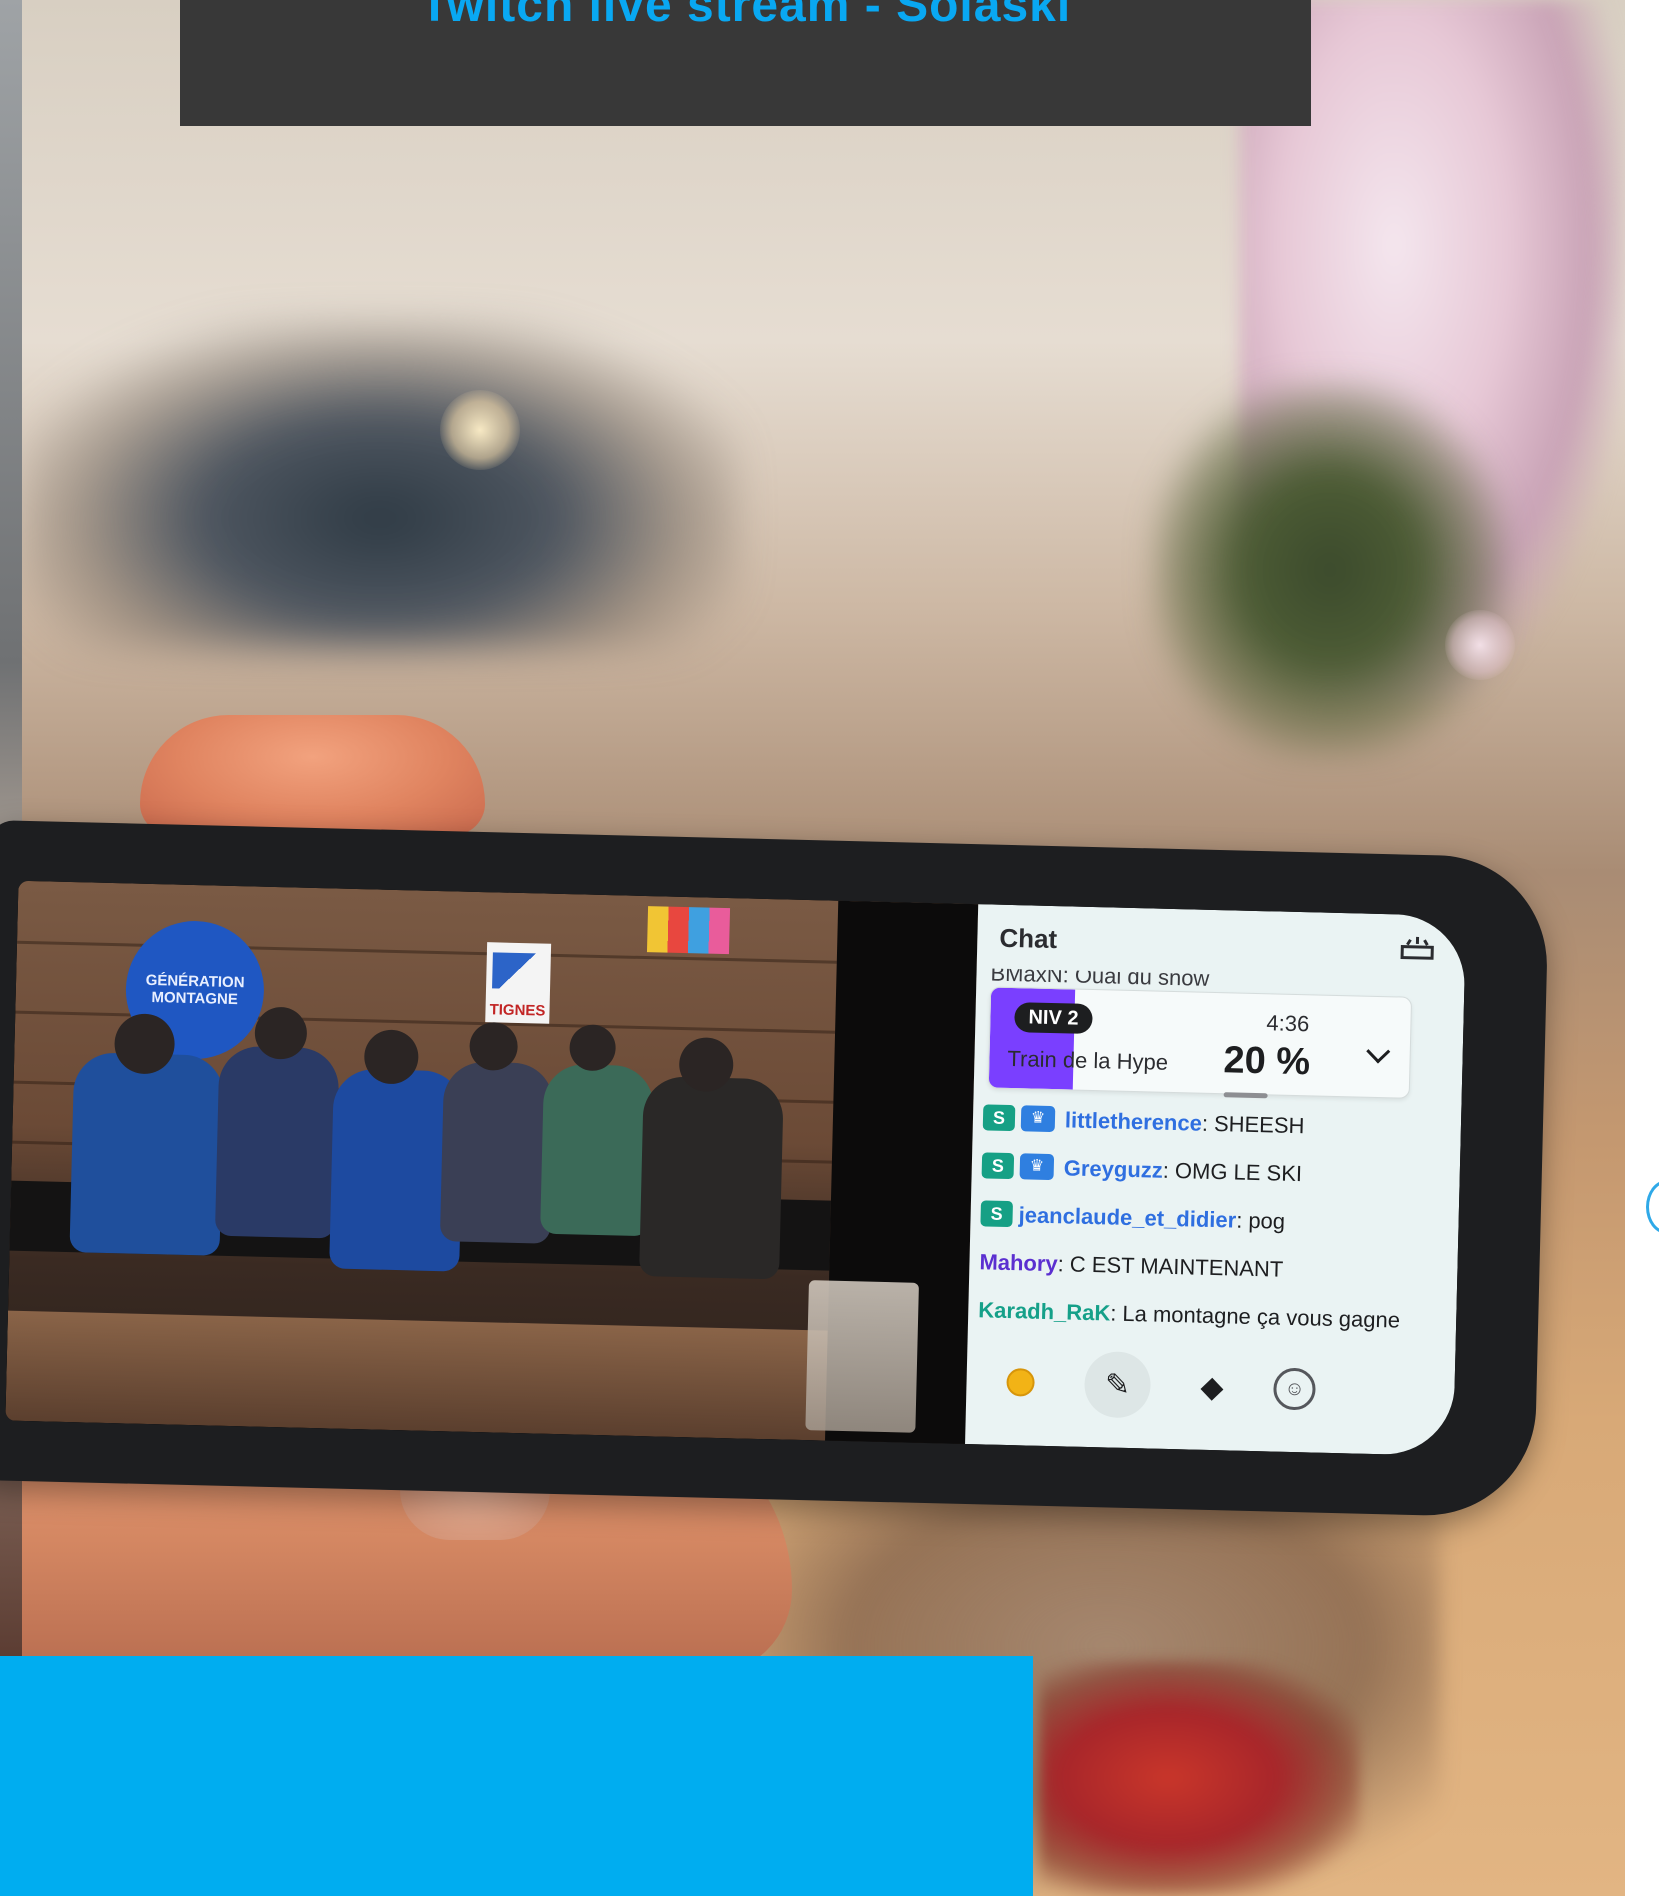  Describe the element at coordinates (1417, 947) in the screenshot. I see `community-icon` at that location.